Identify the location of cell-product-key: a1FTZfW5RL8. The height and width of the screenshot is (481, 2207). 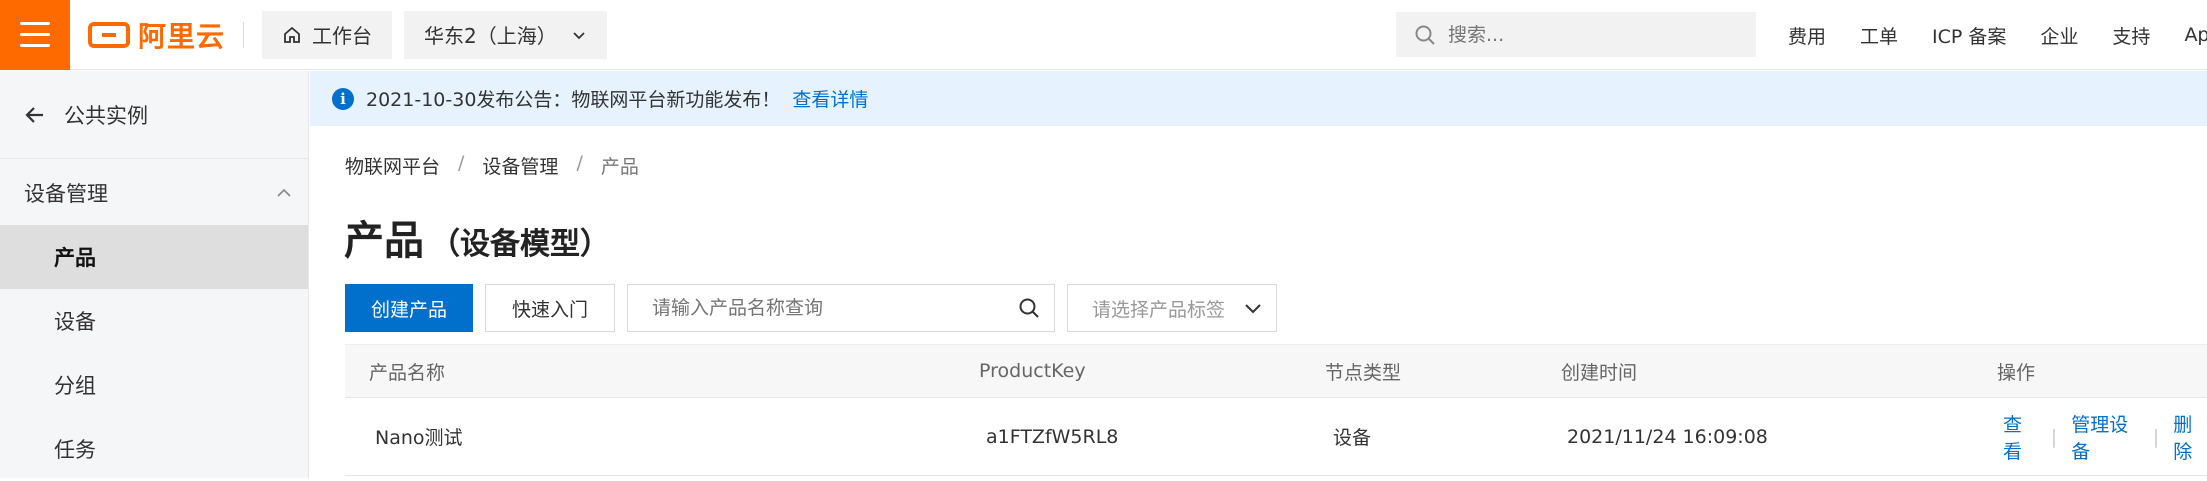
(1052, 436).